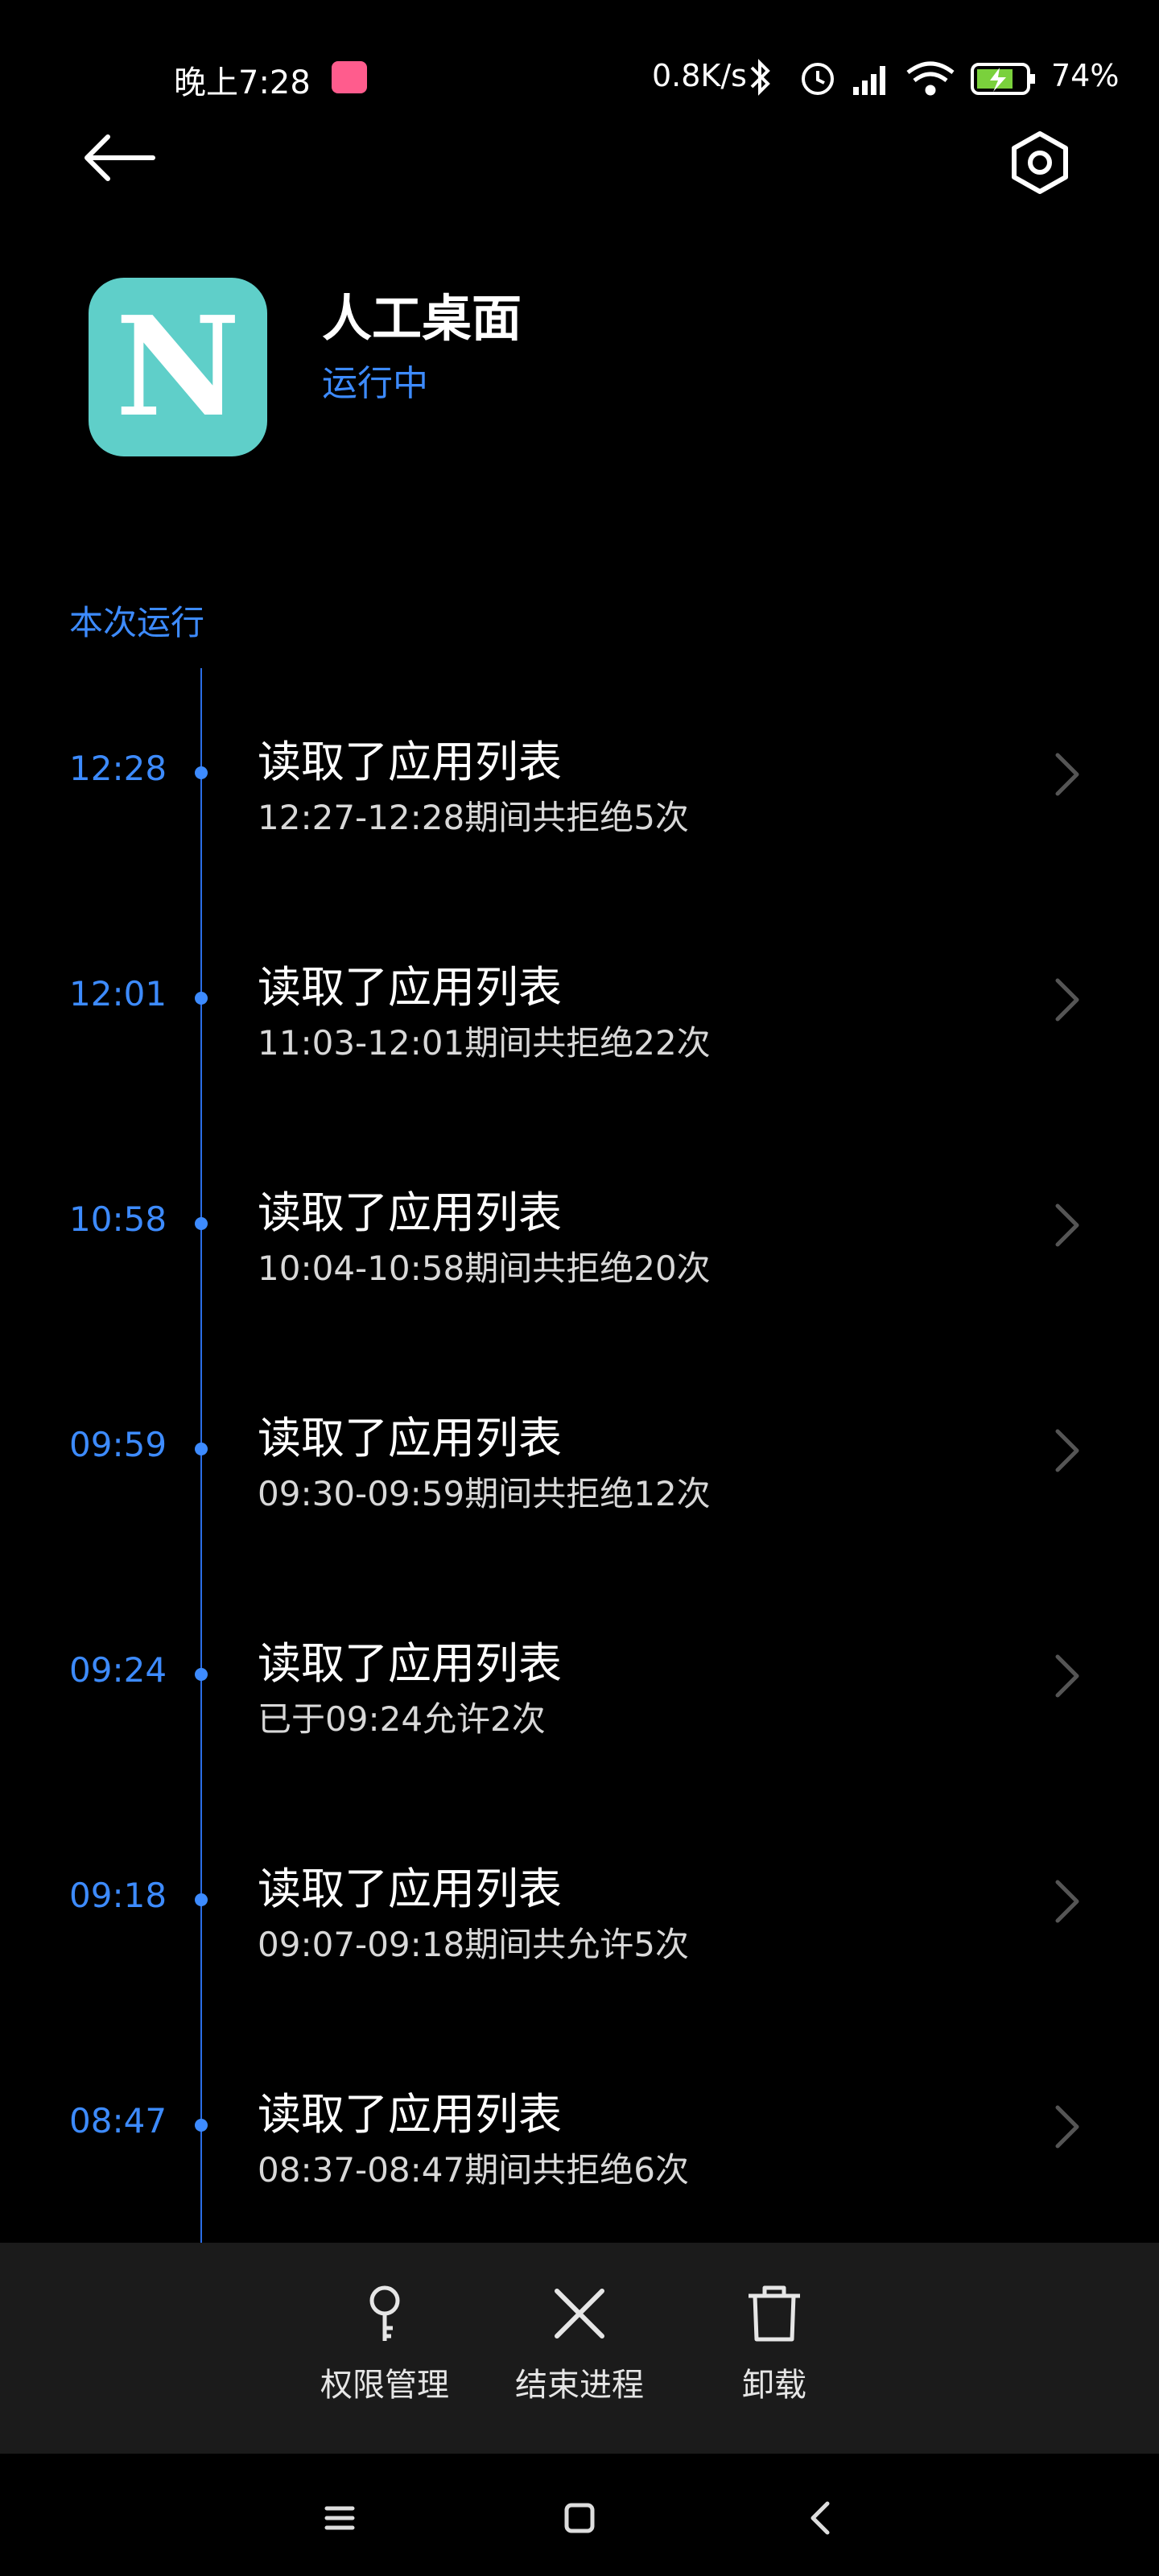 The height and width of the screenshot is (2576, 1159). I want to click on battery-charging-icon, so click(1003, 79).